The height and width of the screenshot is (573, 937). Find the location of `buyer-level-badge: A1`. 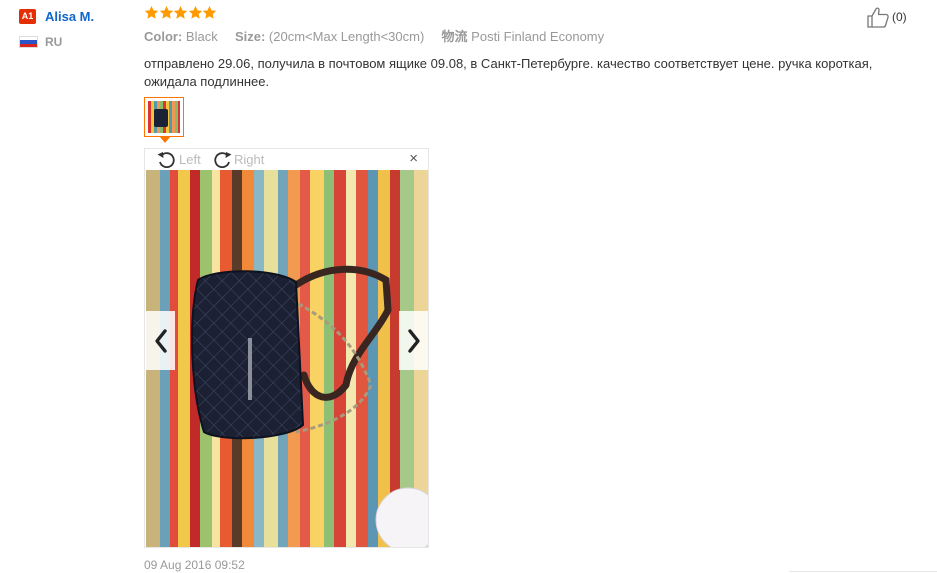

buyer-level-badge: A1 is located at coordinates (27, 16).